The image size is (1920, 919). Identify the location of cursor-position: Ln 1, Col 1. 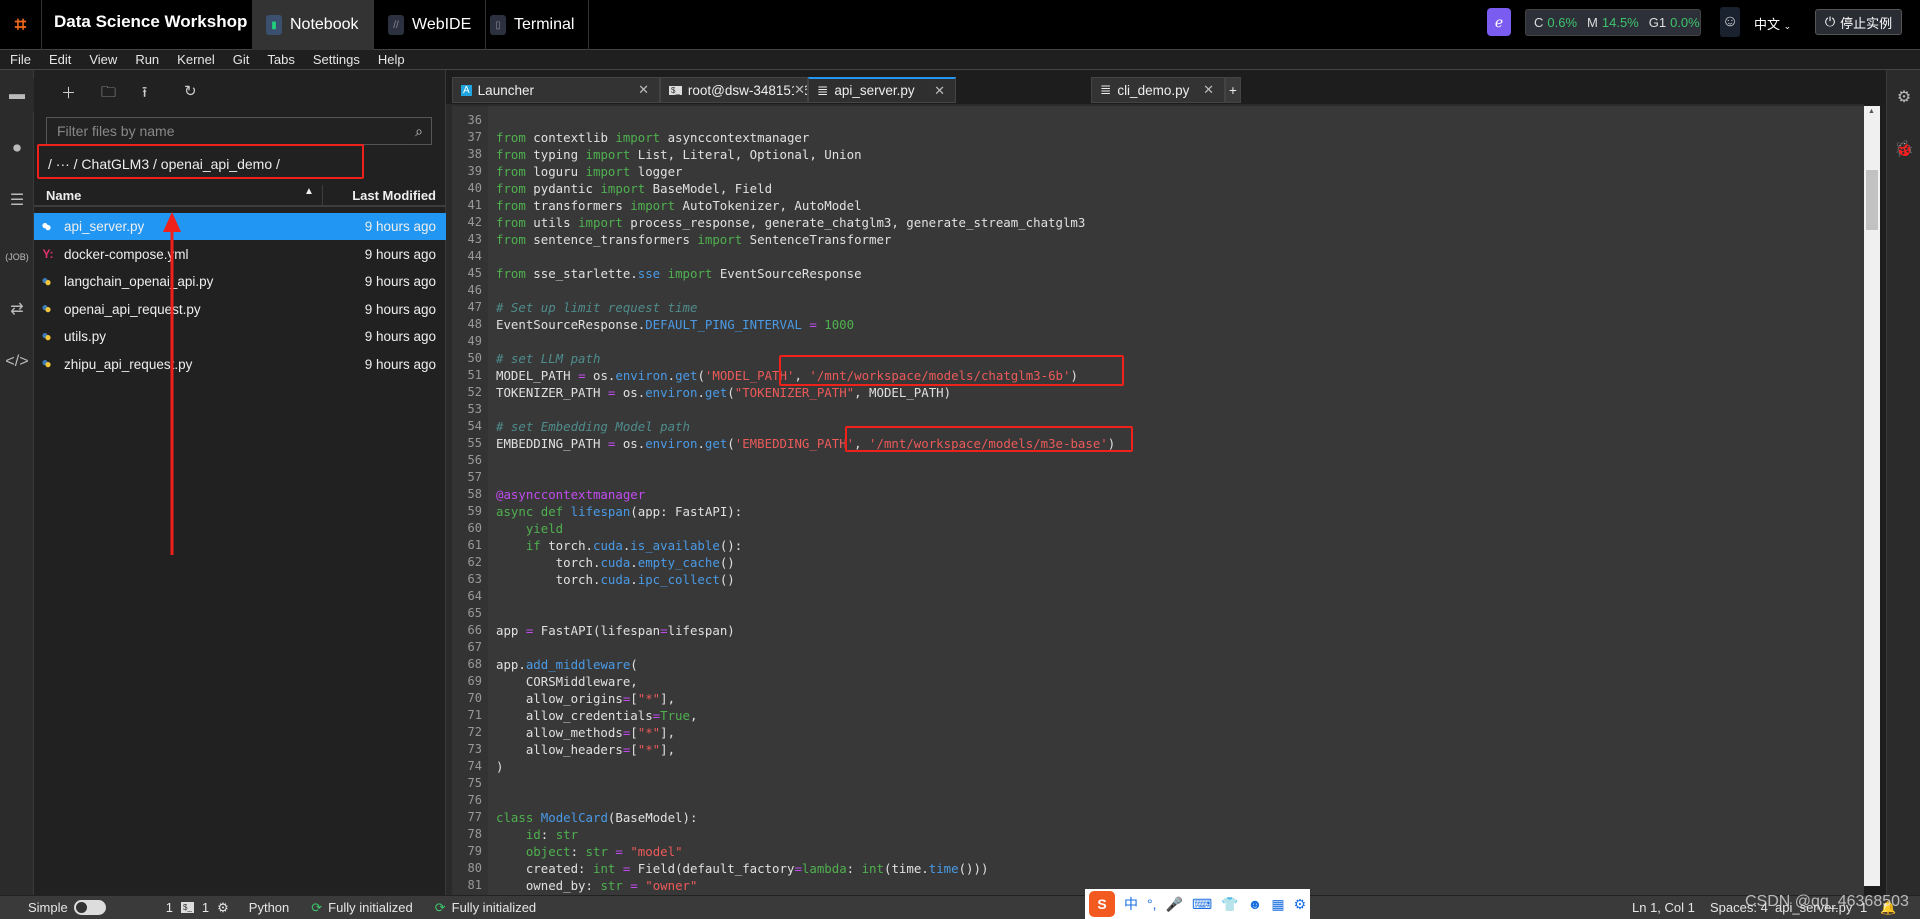
(1663, 907).